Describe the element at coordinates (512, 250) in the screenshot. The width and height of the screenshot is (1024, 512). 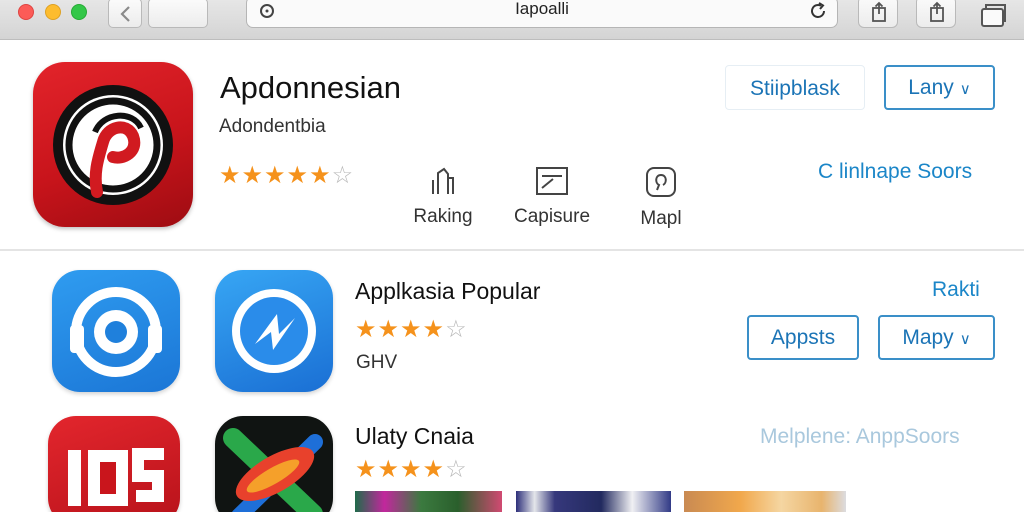
I see `section-divider` at that location.